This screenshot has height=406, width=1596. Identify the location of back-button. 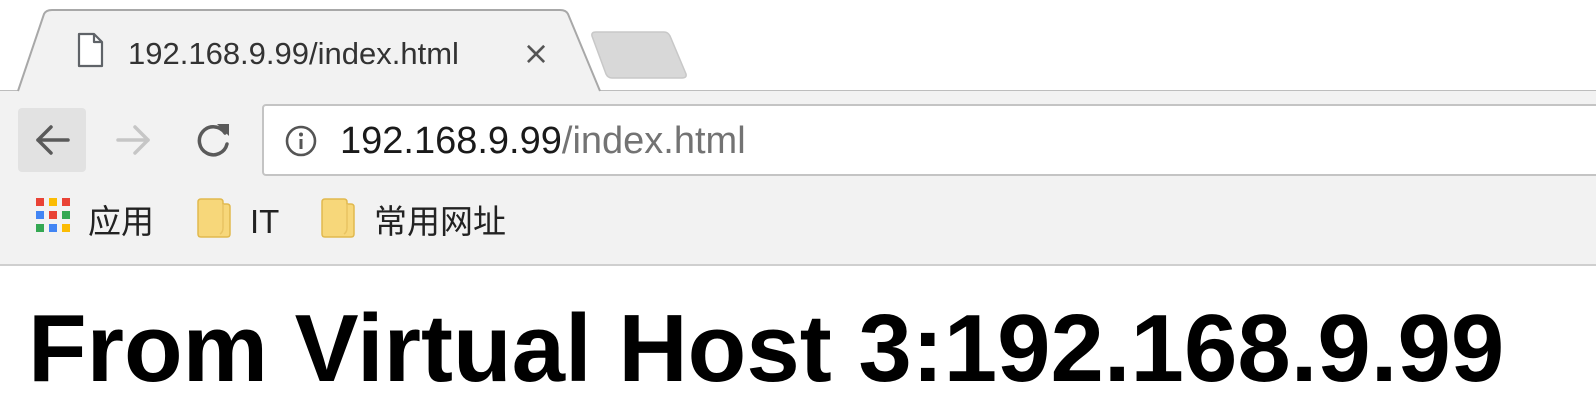
(52, 140).